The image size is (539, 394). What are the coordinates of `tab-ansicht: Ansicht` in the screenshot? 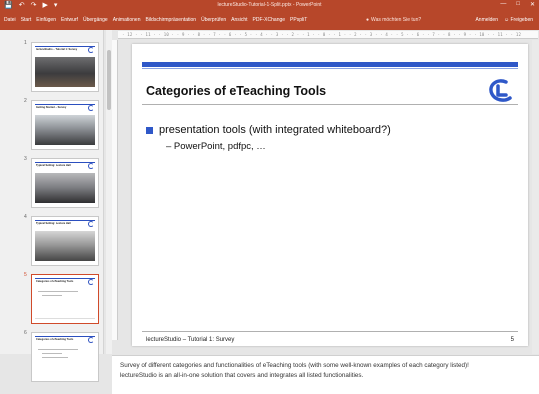 It's located at (239, 20).